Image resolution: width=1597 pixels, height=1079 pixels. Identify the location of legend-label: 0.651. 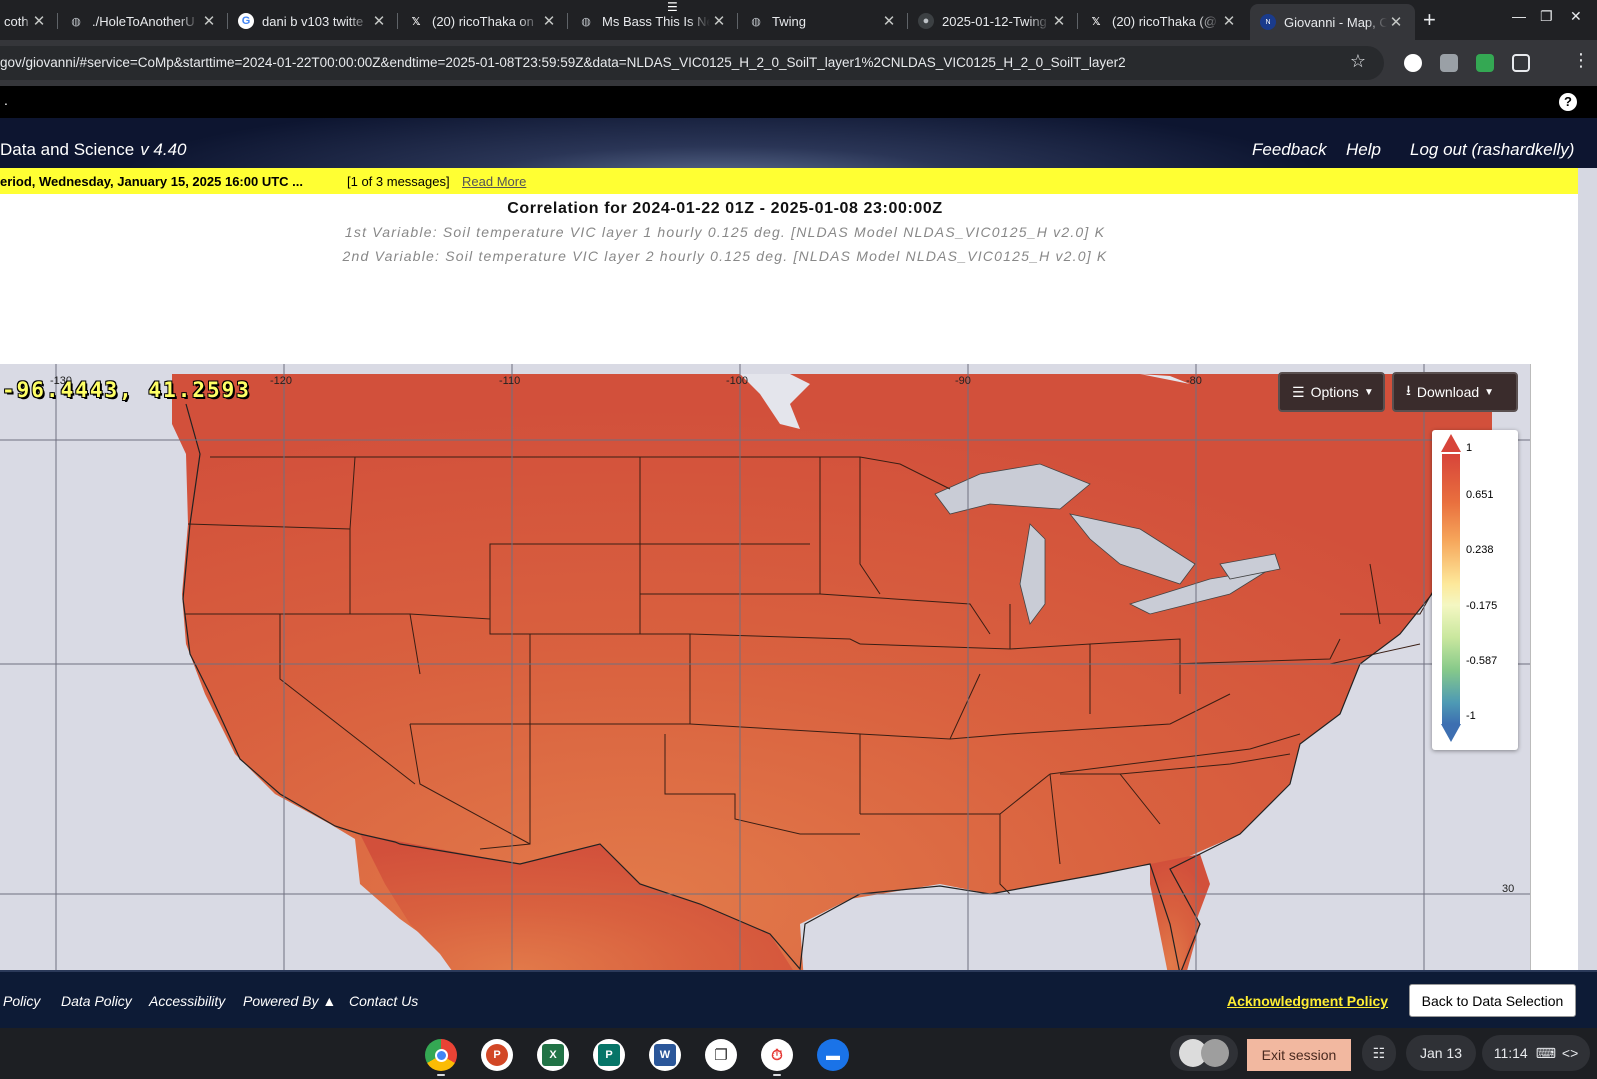
(1480, 495).